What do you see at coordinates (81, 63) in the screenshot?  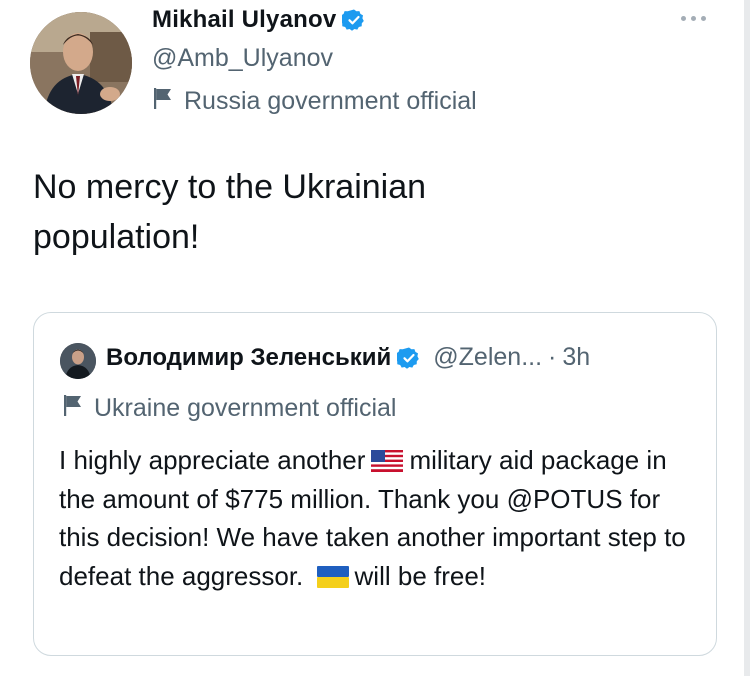 I see `author-avatar` at bounding box center [81, 63].